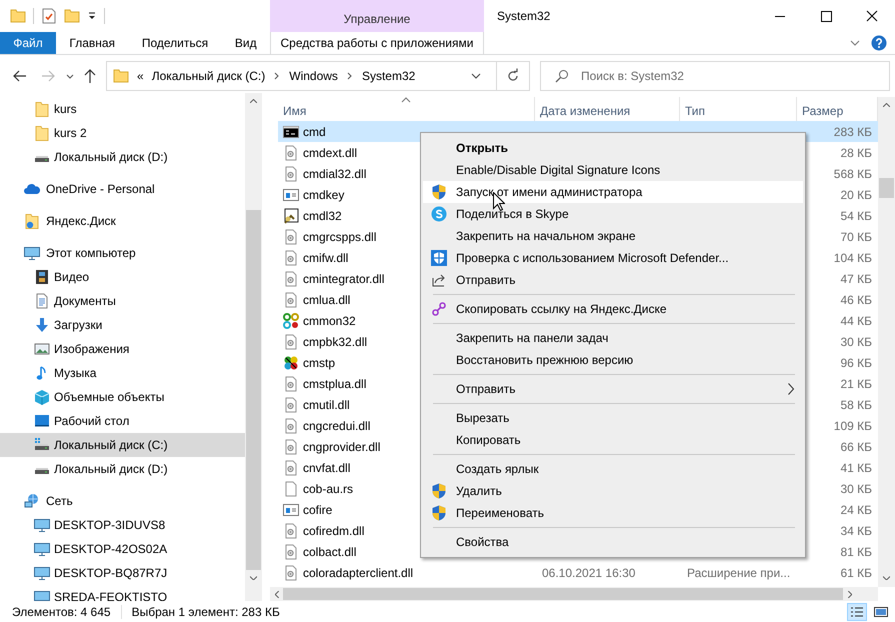 The image size is (895, 622). What do you see at coordinates (330, 153) in the screenshot?
I see `file-name: cmdext.dll` at bounding box center [330, 153].